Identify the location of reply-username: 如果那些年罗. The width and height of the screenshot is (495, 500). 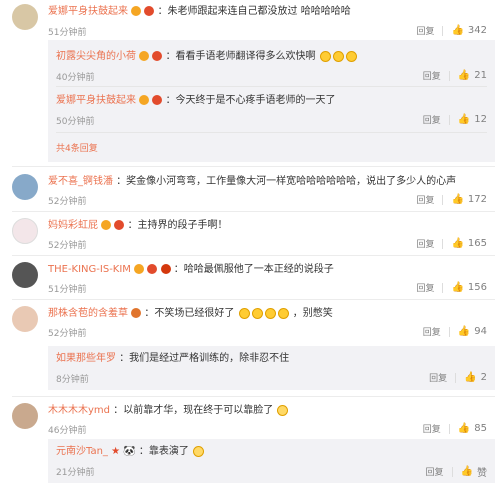
(86, 358).